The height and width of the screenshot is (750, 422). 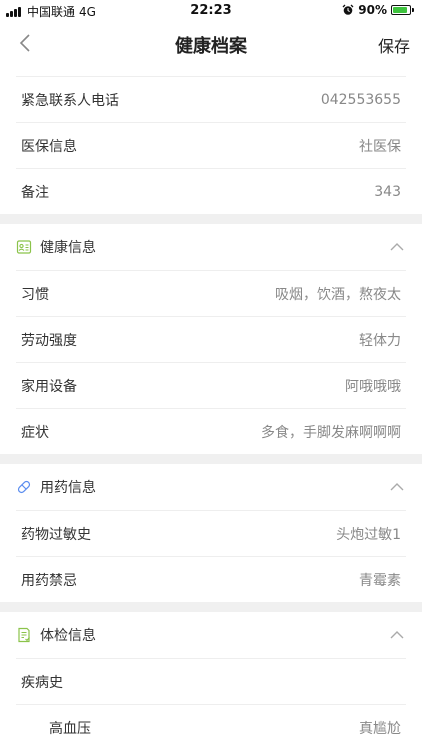 What do you see at coordinates (211, 11) in the screenshot?
I see `status-bar: 中国联通 4G 22:23 90%` at bounding box center [211, 11].